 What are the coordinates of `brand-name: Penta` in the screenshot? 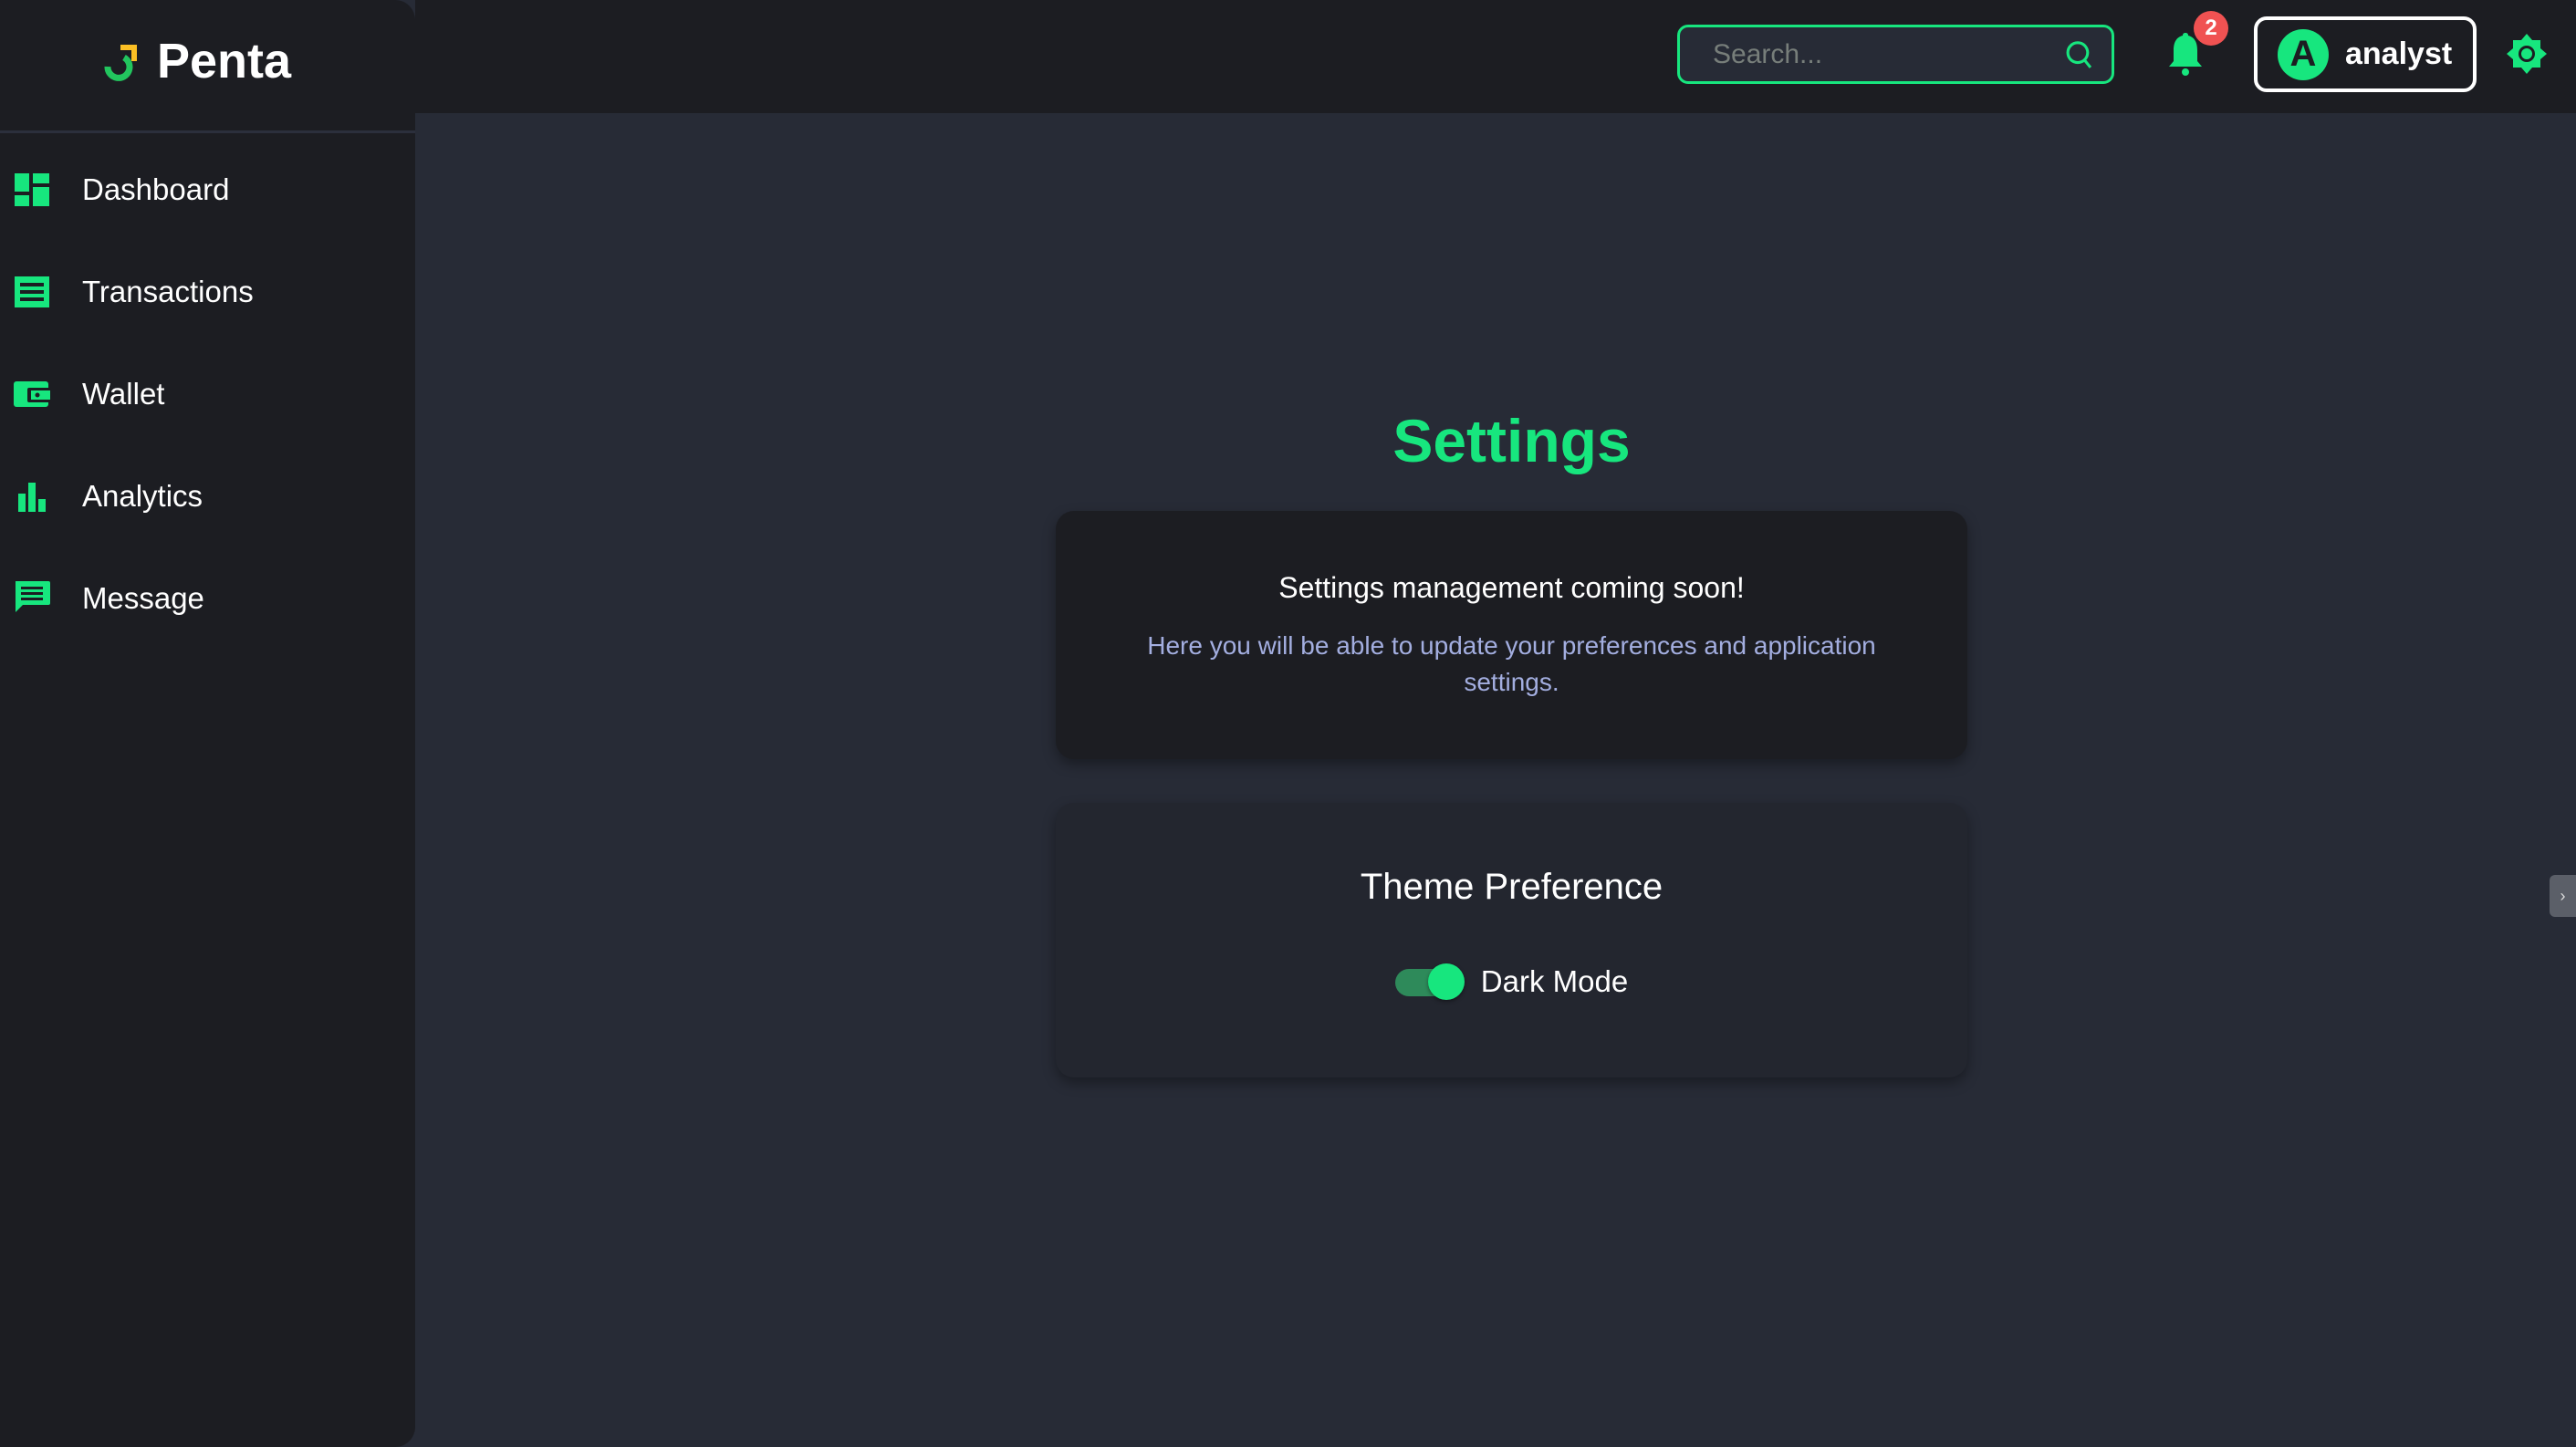 It's located at (224, 61).